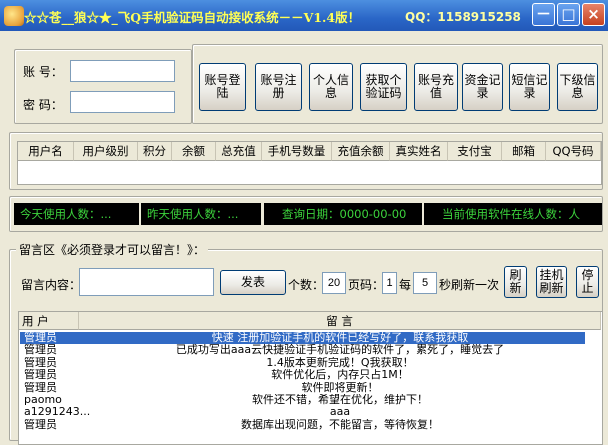 The height and width of the screenshot is (445, 608). I want to click on post-button: 发表, so click(253, 282).